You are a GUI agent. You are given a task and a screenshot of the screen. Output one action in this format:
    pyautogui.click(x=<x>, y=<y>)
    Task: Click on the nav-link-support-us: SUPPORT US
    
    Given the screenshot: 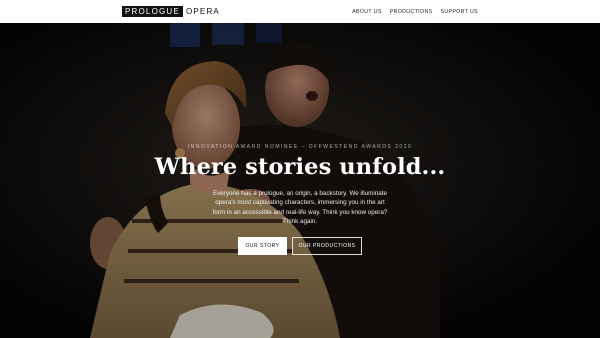 What is the action you would take?
    pyautogui.click(x=459, y=12)
    